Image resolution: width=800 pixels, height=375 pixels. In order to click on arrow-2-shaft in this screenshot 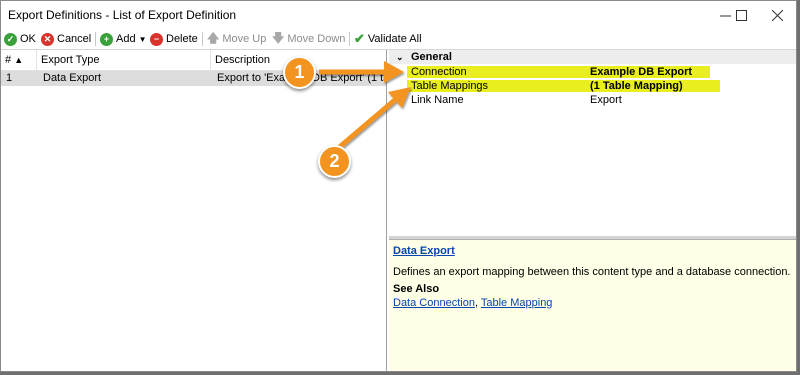, I will do `click(366, 124)`.